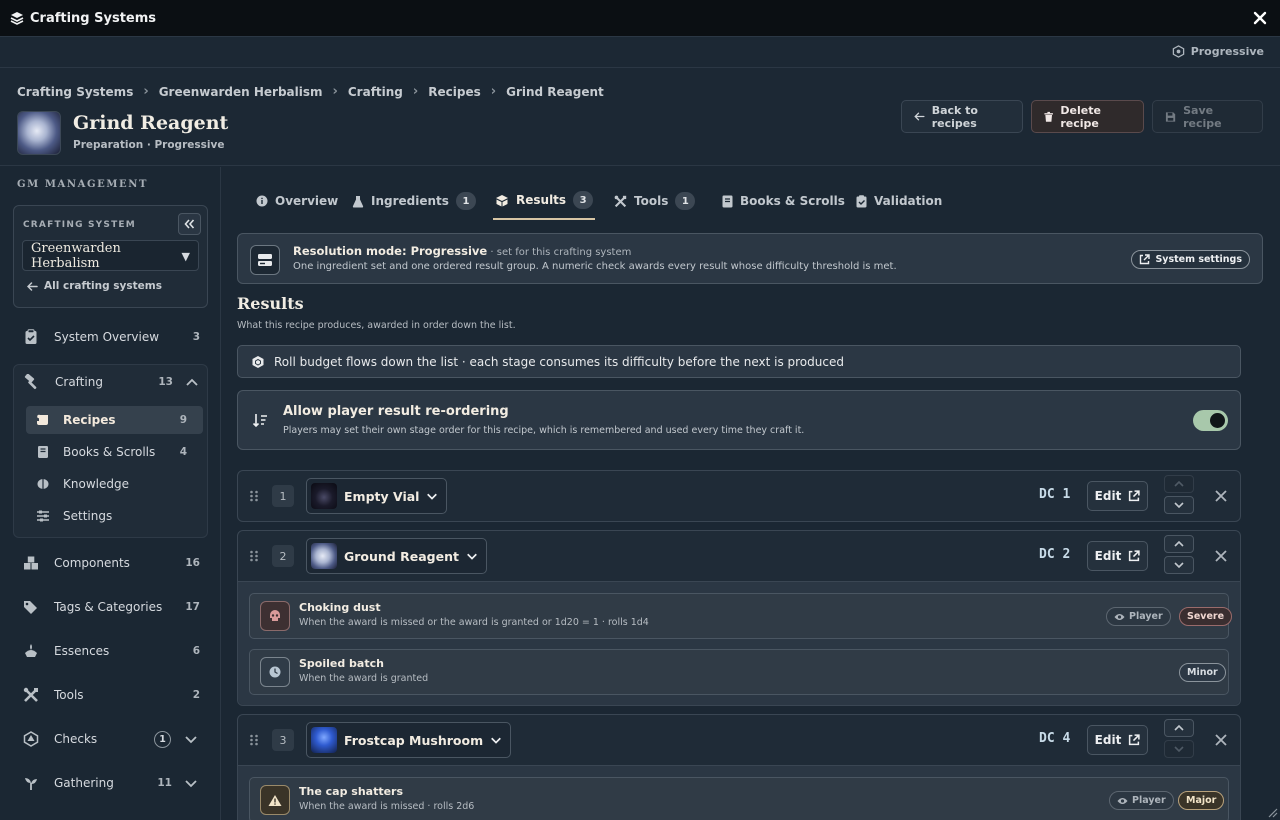 The height and width of the screenshot is (820, 1280). Describe the element at coordinates (241, 92) in the screenshot. I see `breadcrumb-item: Greenwarden Herbalism` at that location.